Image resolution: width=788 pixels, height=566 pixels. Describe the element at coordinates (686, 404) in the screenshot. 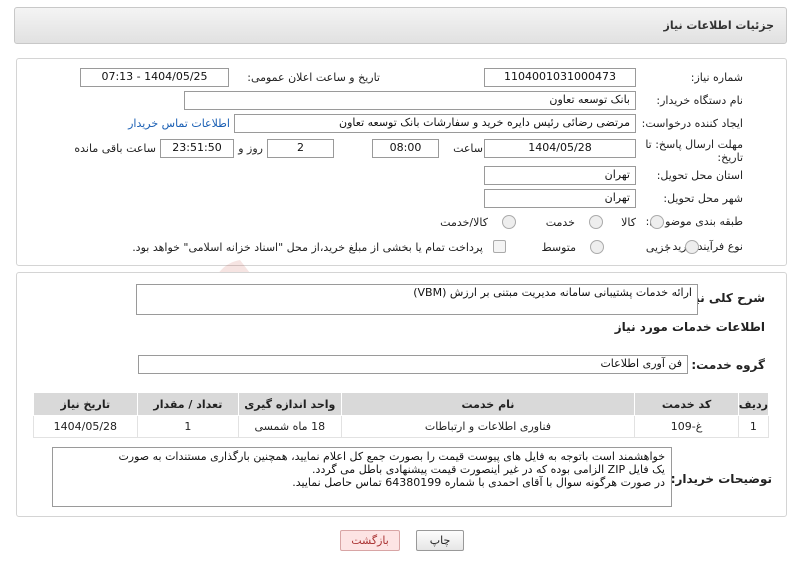

I see `col-service-code: کد خدمت` at that location.